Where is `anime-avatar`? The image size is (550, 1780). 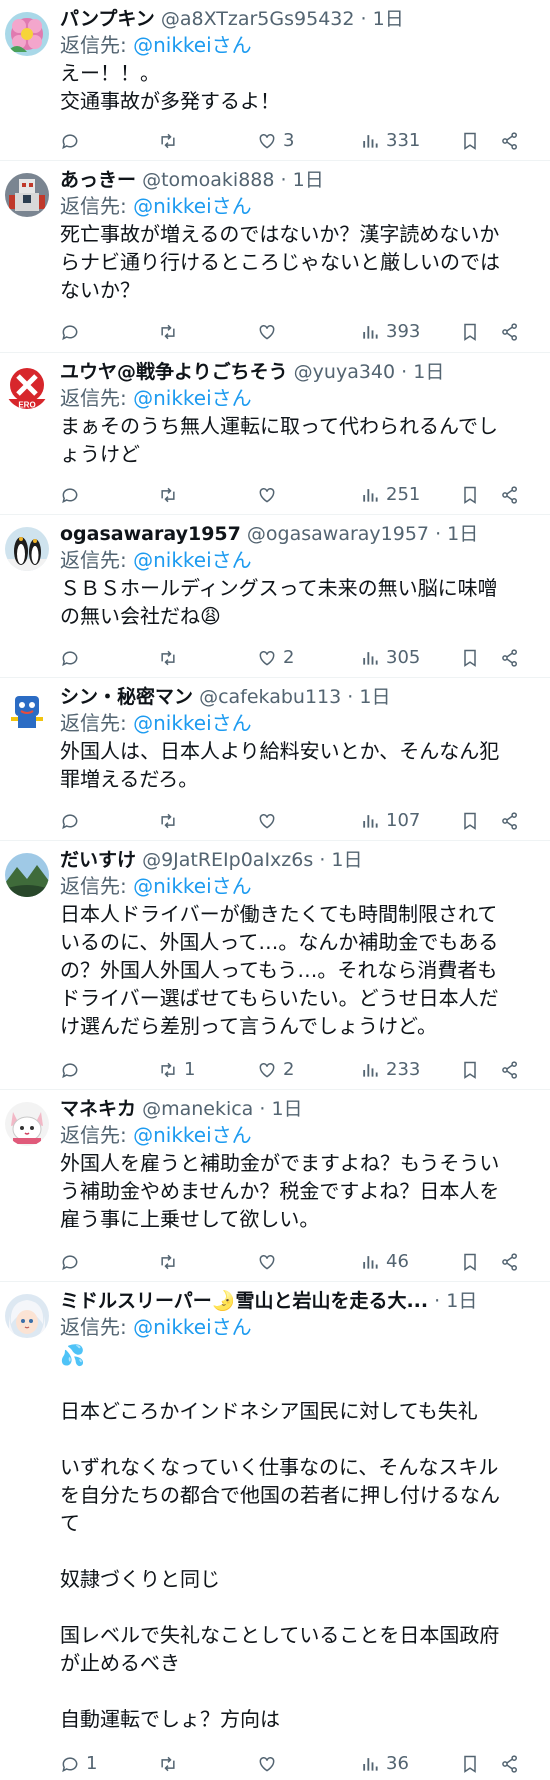
anime-avatar is located at coordinates (27, 1316).